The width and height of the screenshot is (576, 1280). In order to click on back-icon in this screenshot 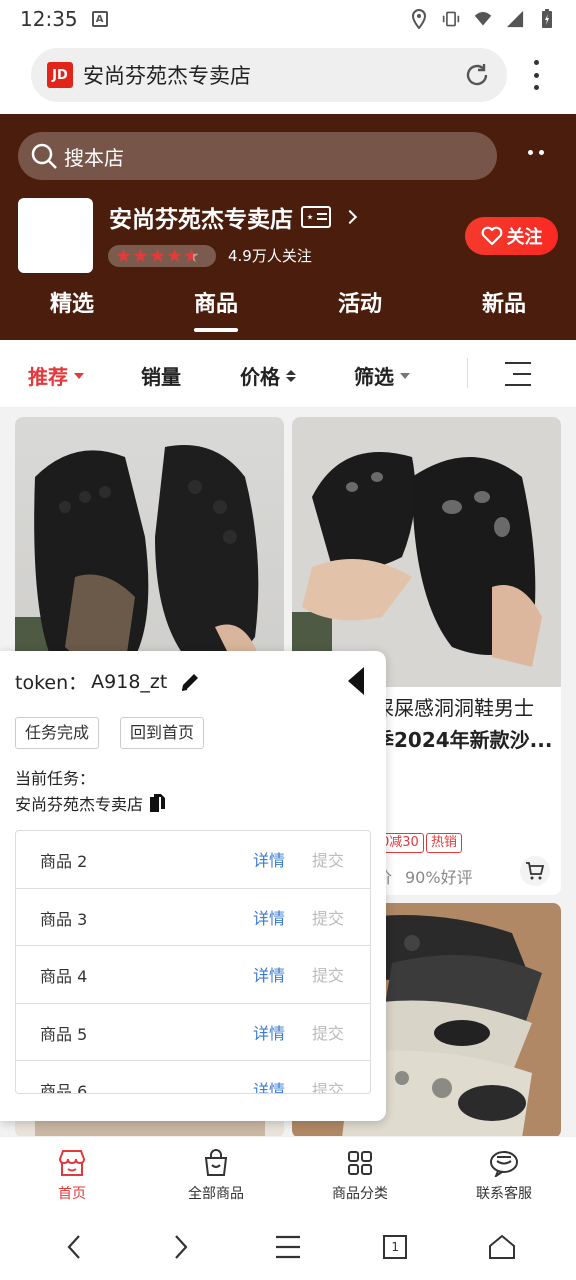, I will do `click(74, 1247)`.